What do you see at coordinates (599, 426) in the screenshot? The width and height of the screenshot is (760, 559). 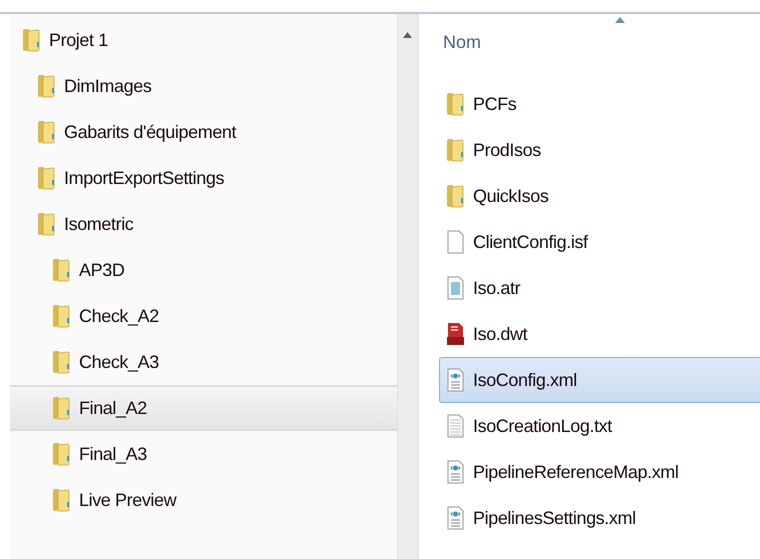 I see `file-list-item: IsoCreationLog.txt` at bounding box center [599, 426].